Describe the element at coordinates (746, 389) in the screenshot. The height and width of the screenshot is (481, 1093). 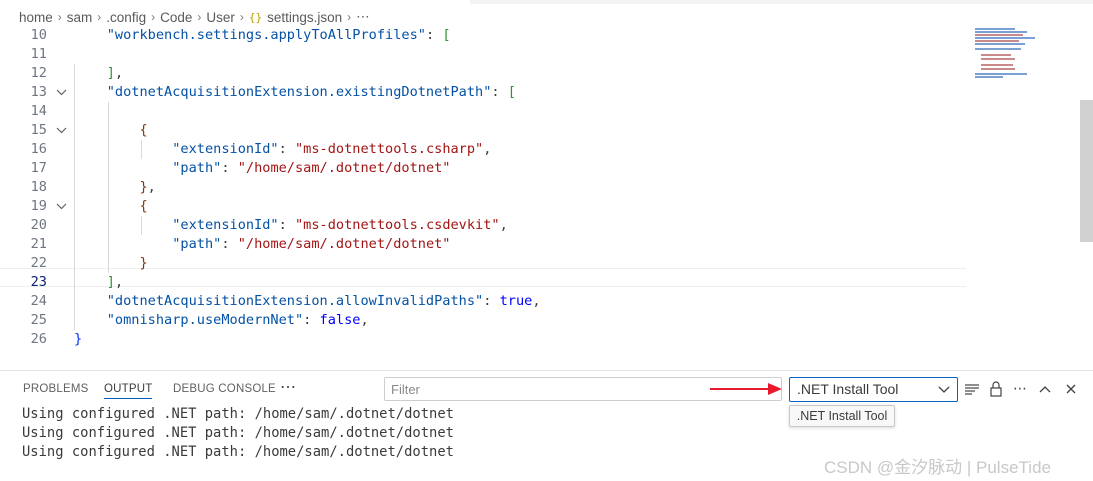
I see `red-arrow-annotation` at that location.